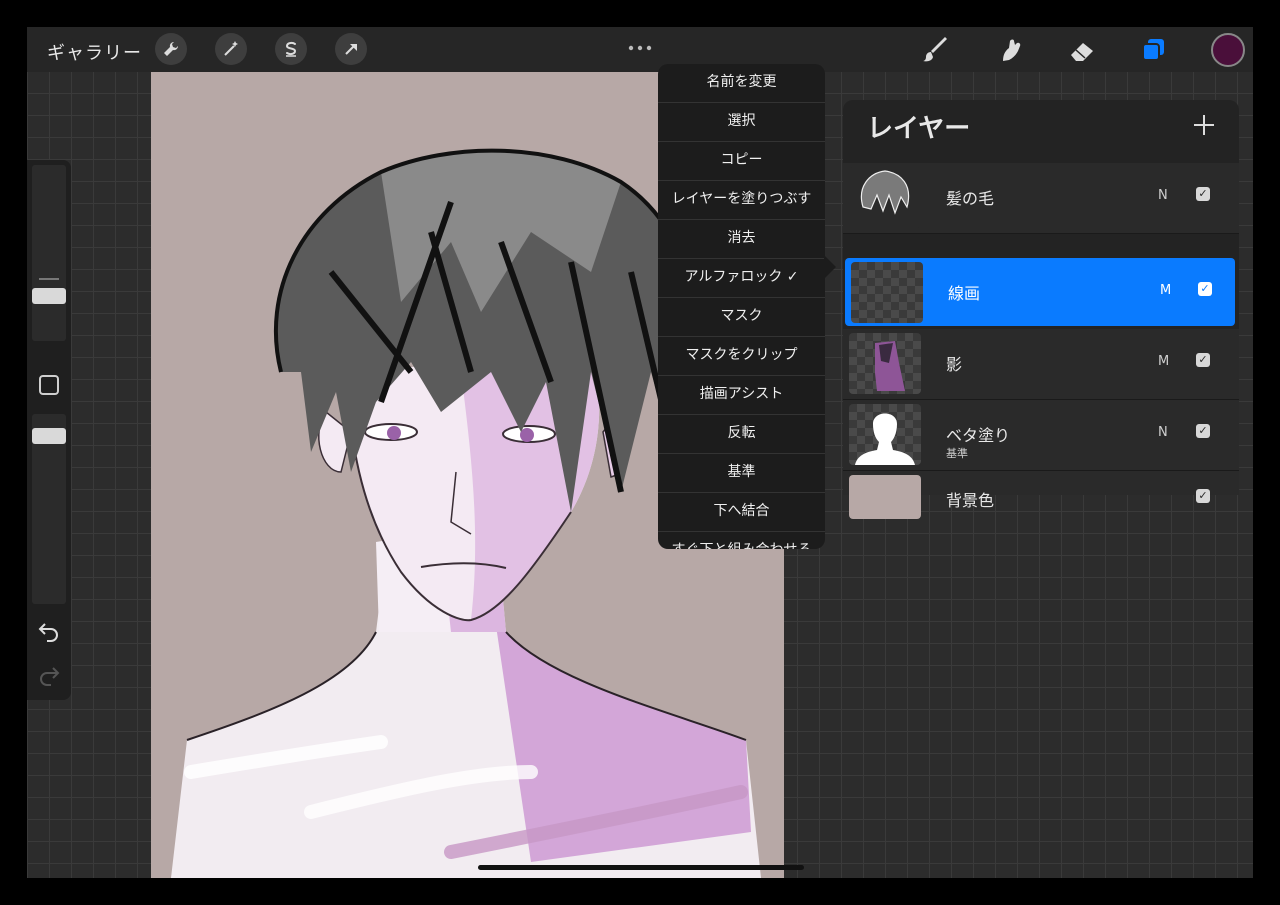  Describe the element at coordinates (1041, 364) in the screenshot. I see `layer-row-shadow: 影 M ✓` at that location.